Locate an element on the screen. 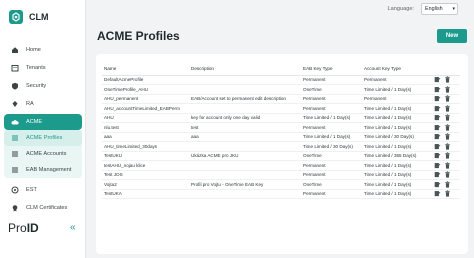  sidebar-item-acme-accounts: ACME Accounts is located at coordinates (43, 154).